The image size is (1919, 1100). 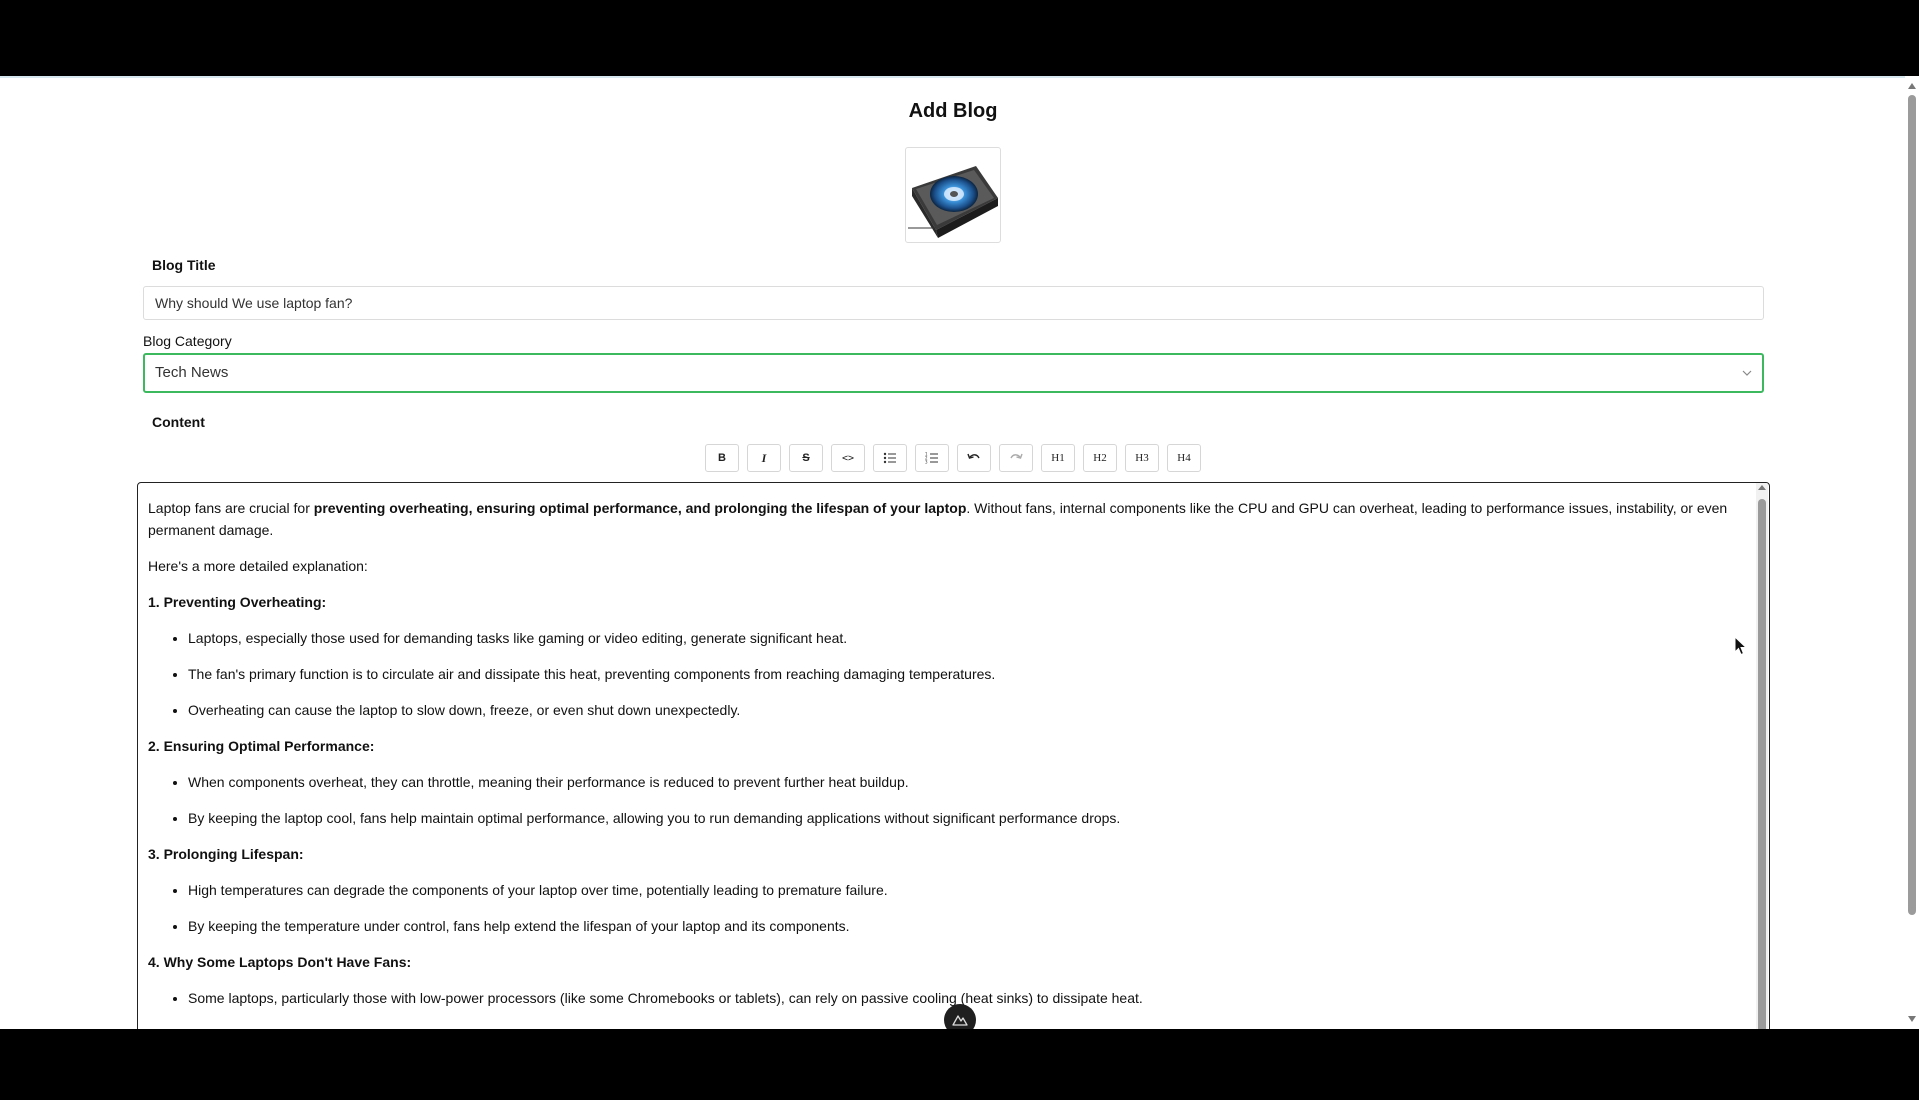 I want to click on laptop-cooling-pad-image, so click(x=953, y=202).